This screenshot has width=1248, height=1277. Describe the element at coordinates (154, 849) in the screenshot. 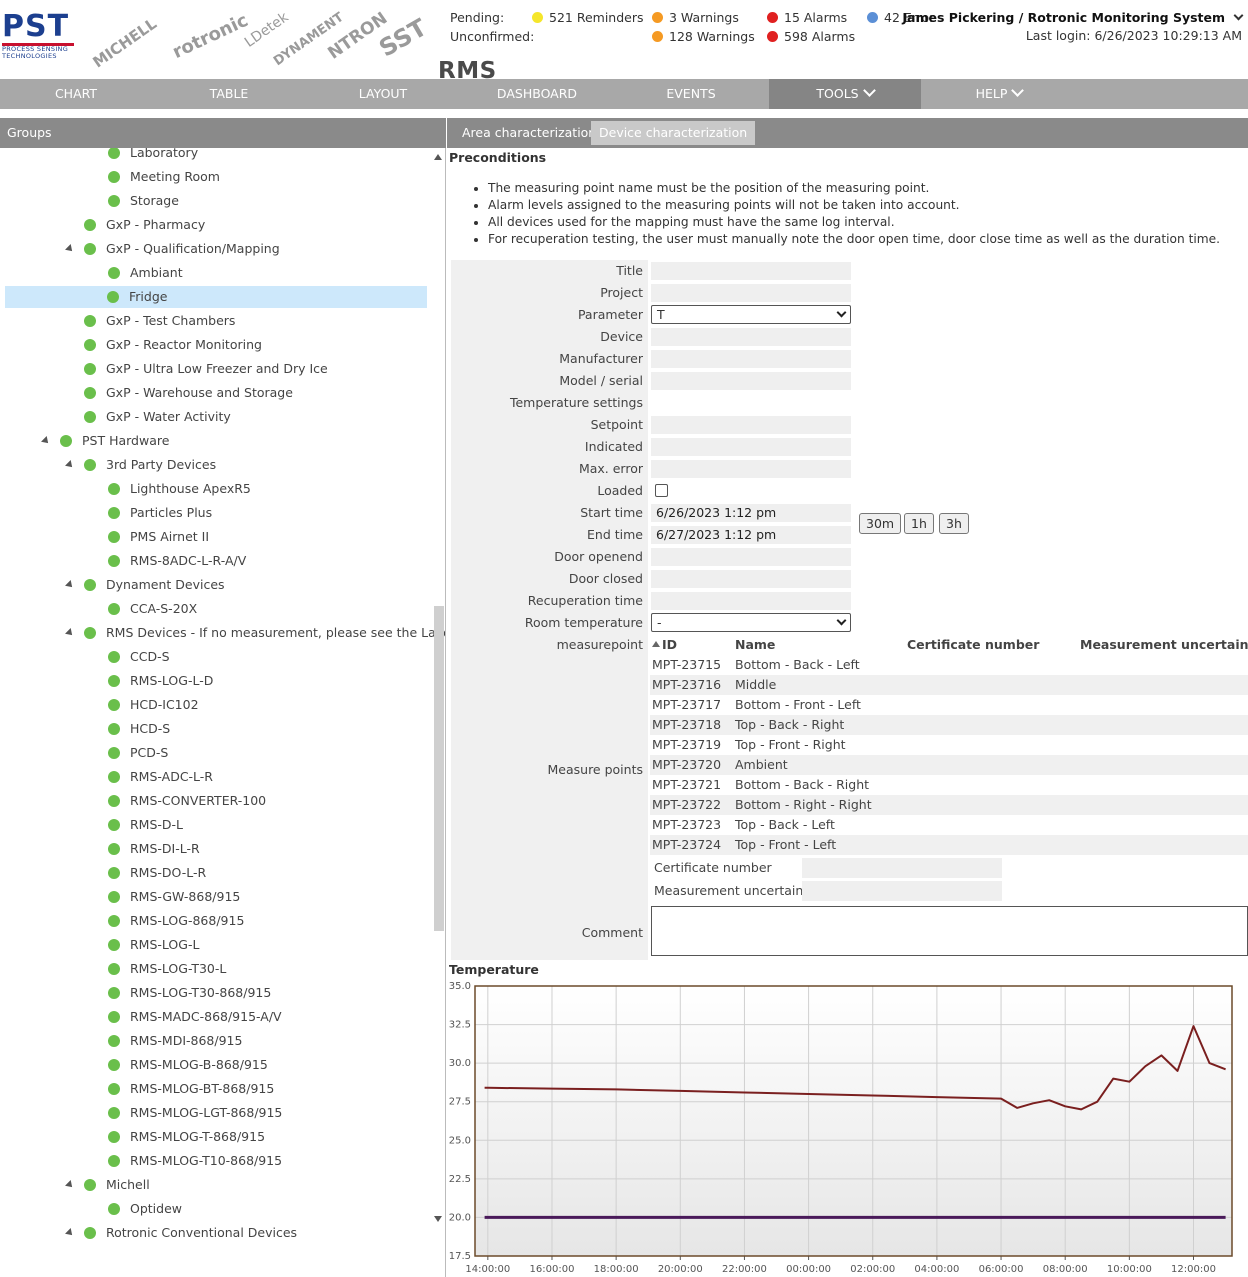

I see `tree-item: RMS-DI-L-R` at that location.